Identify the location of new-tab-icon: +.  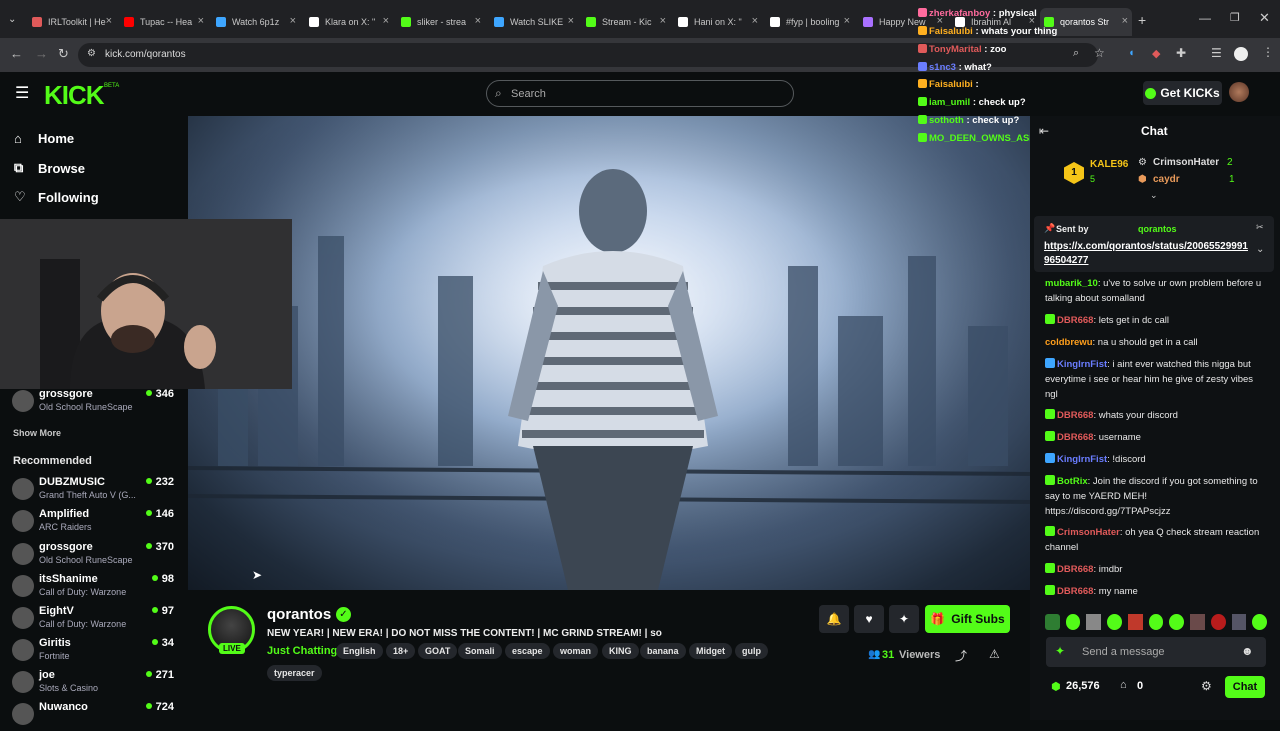
(1142, 20).